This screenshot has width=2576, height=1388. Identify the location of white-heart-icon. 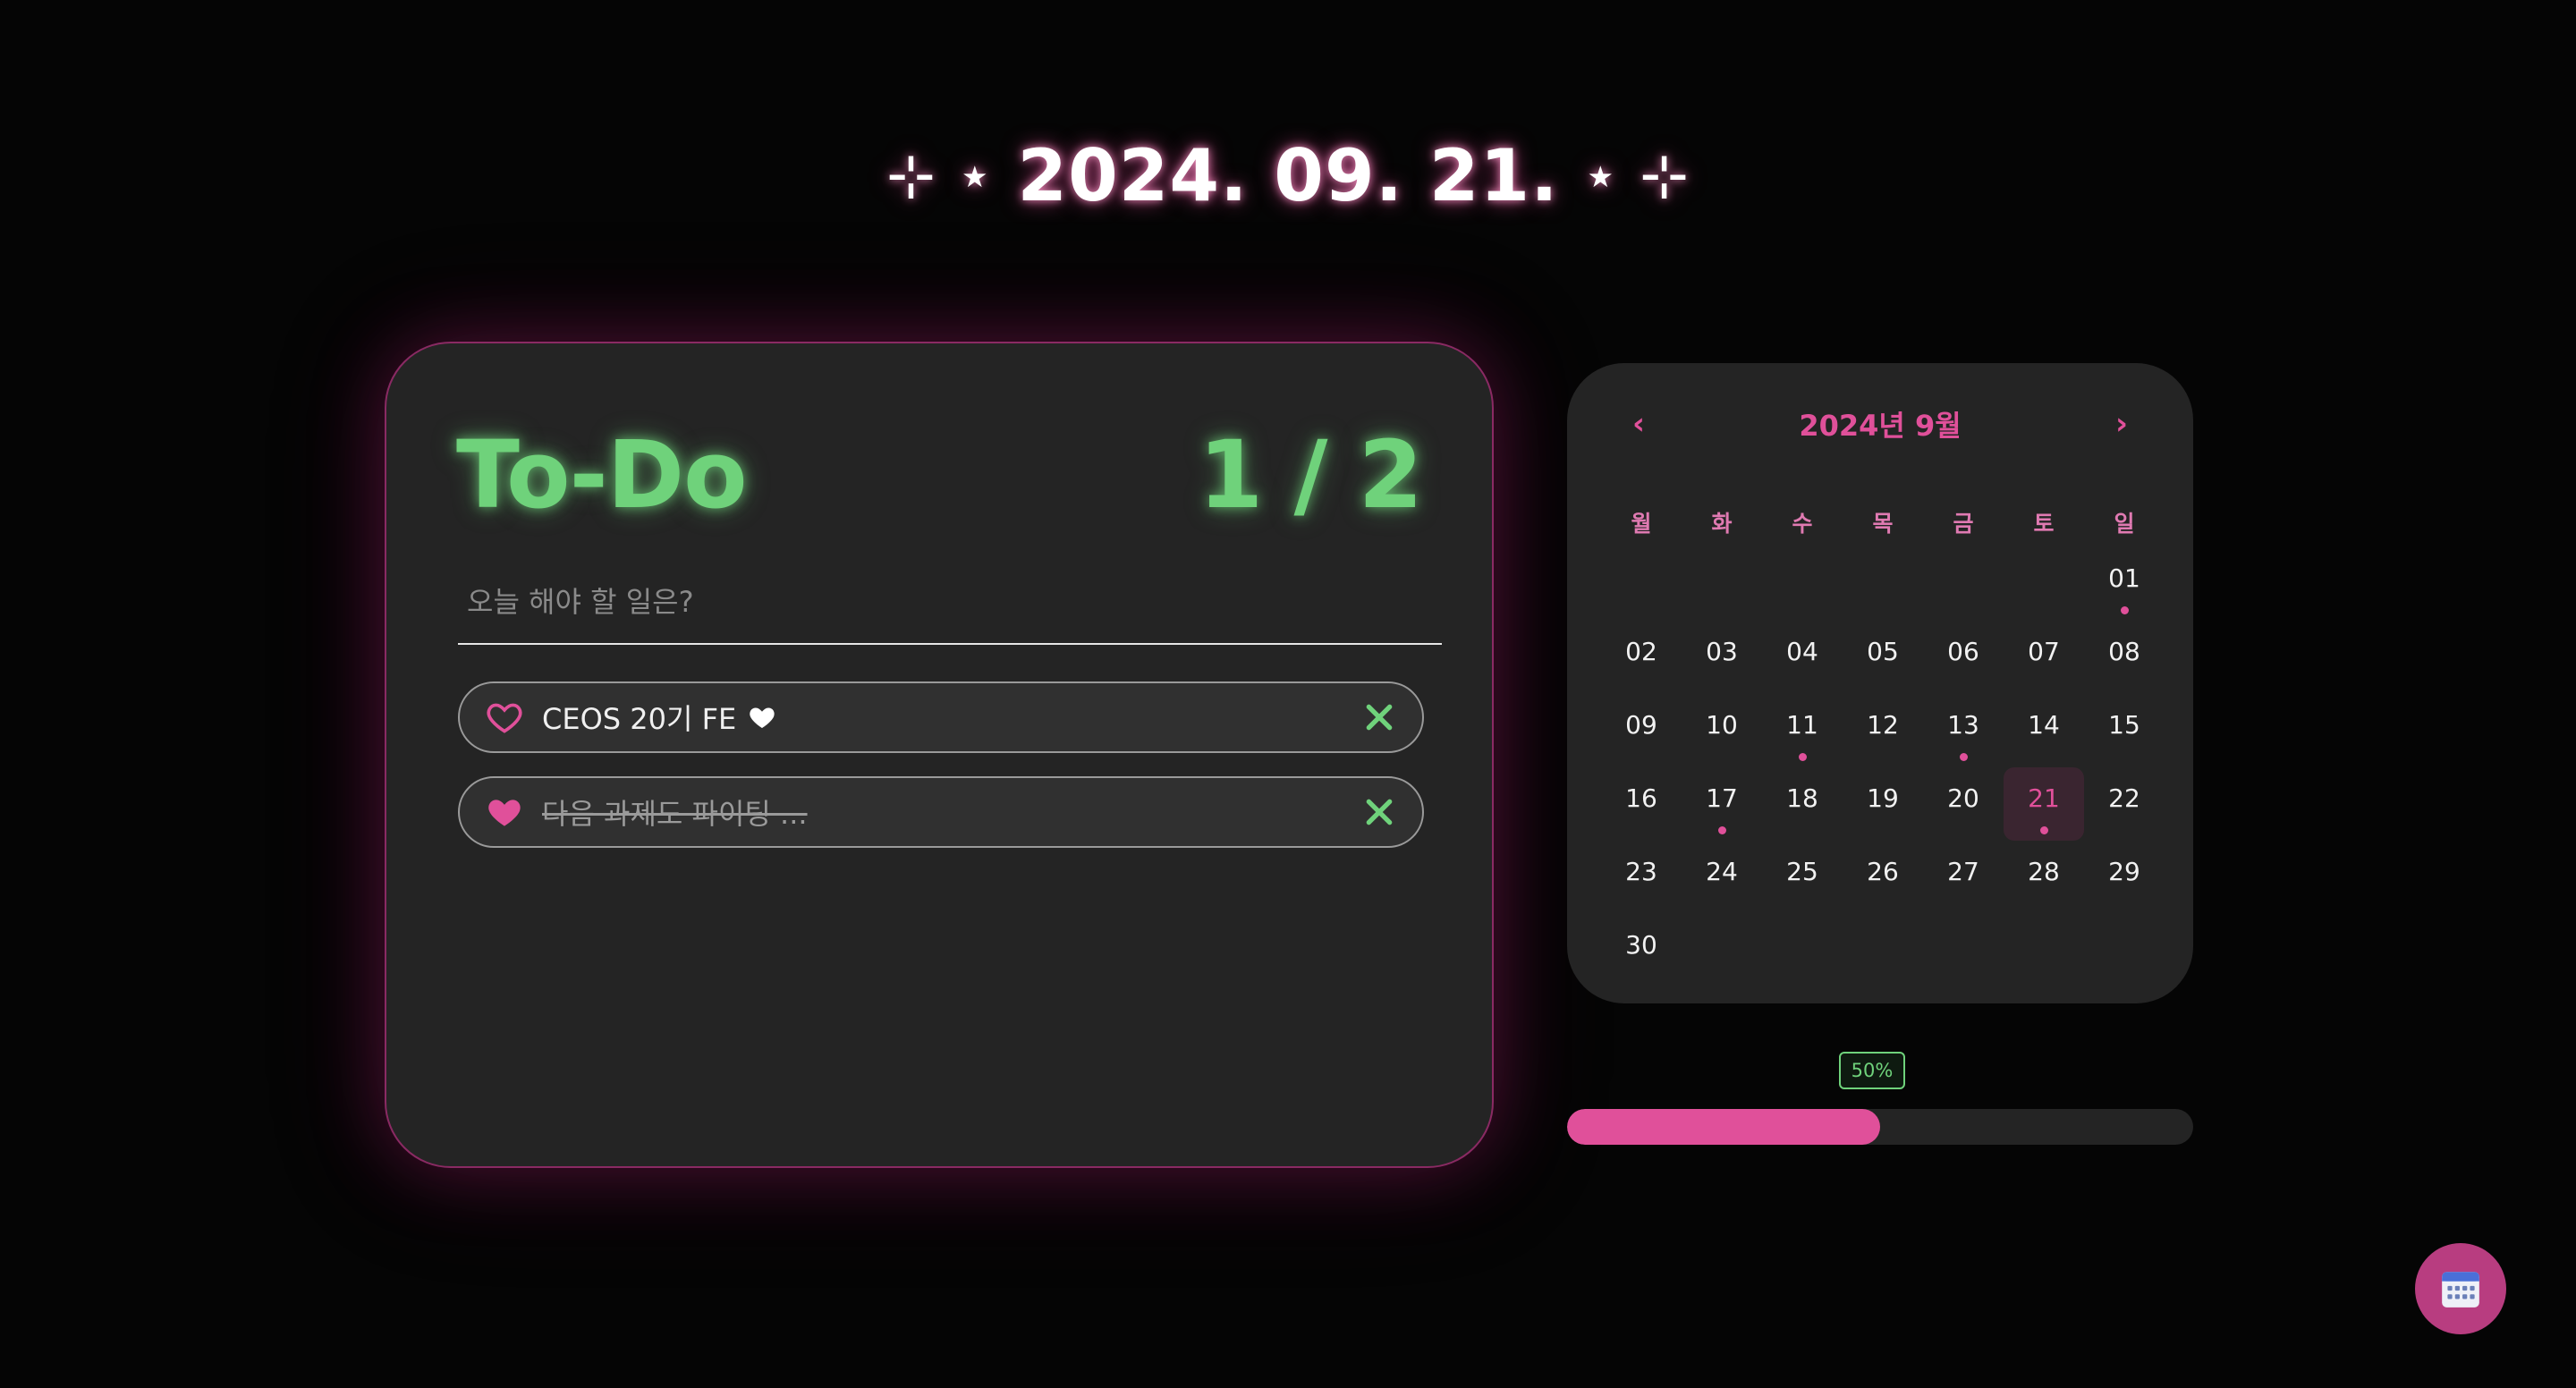
(762, 718).